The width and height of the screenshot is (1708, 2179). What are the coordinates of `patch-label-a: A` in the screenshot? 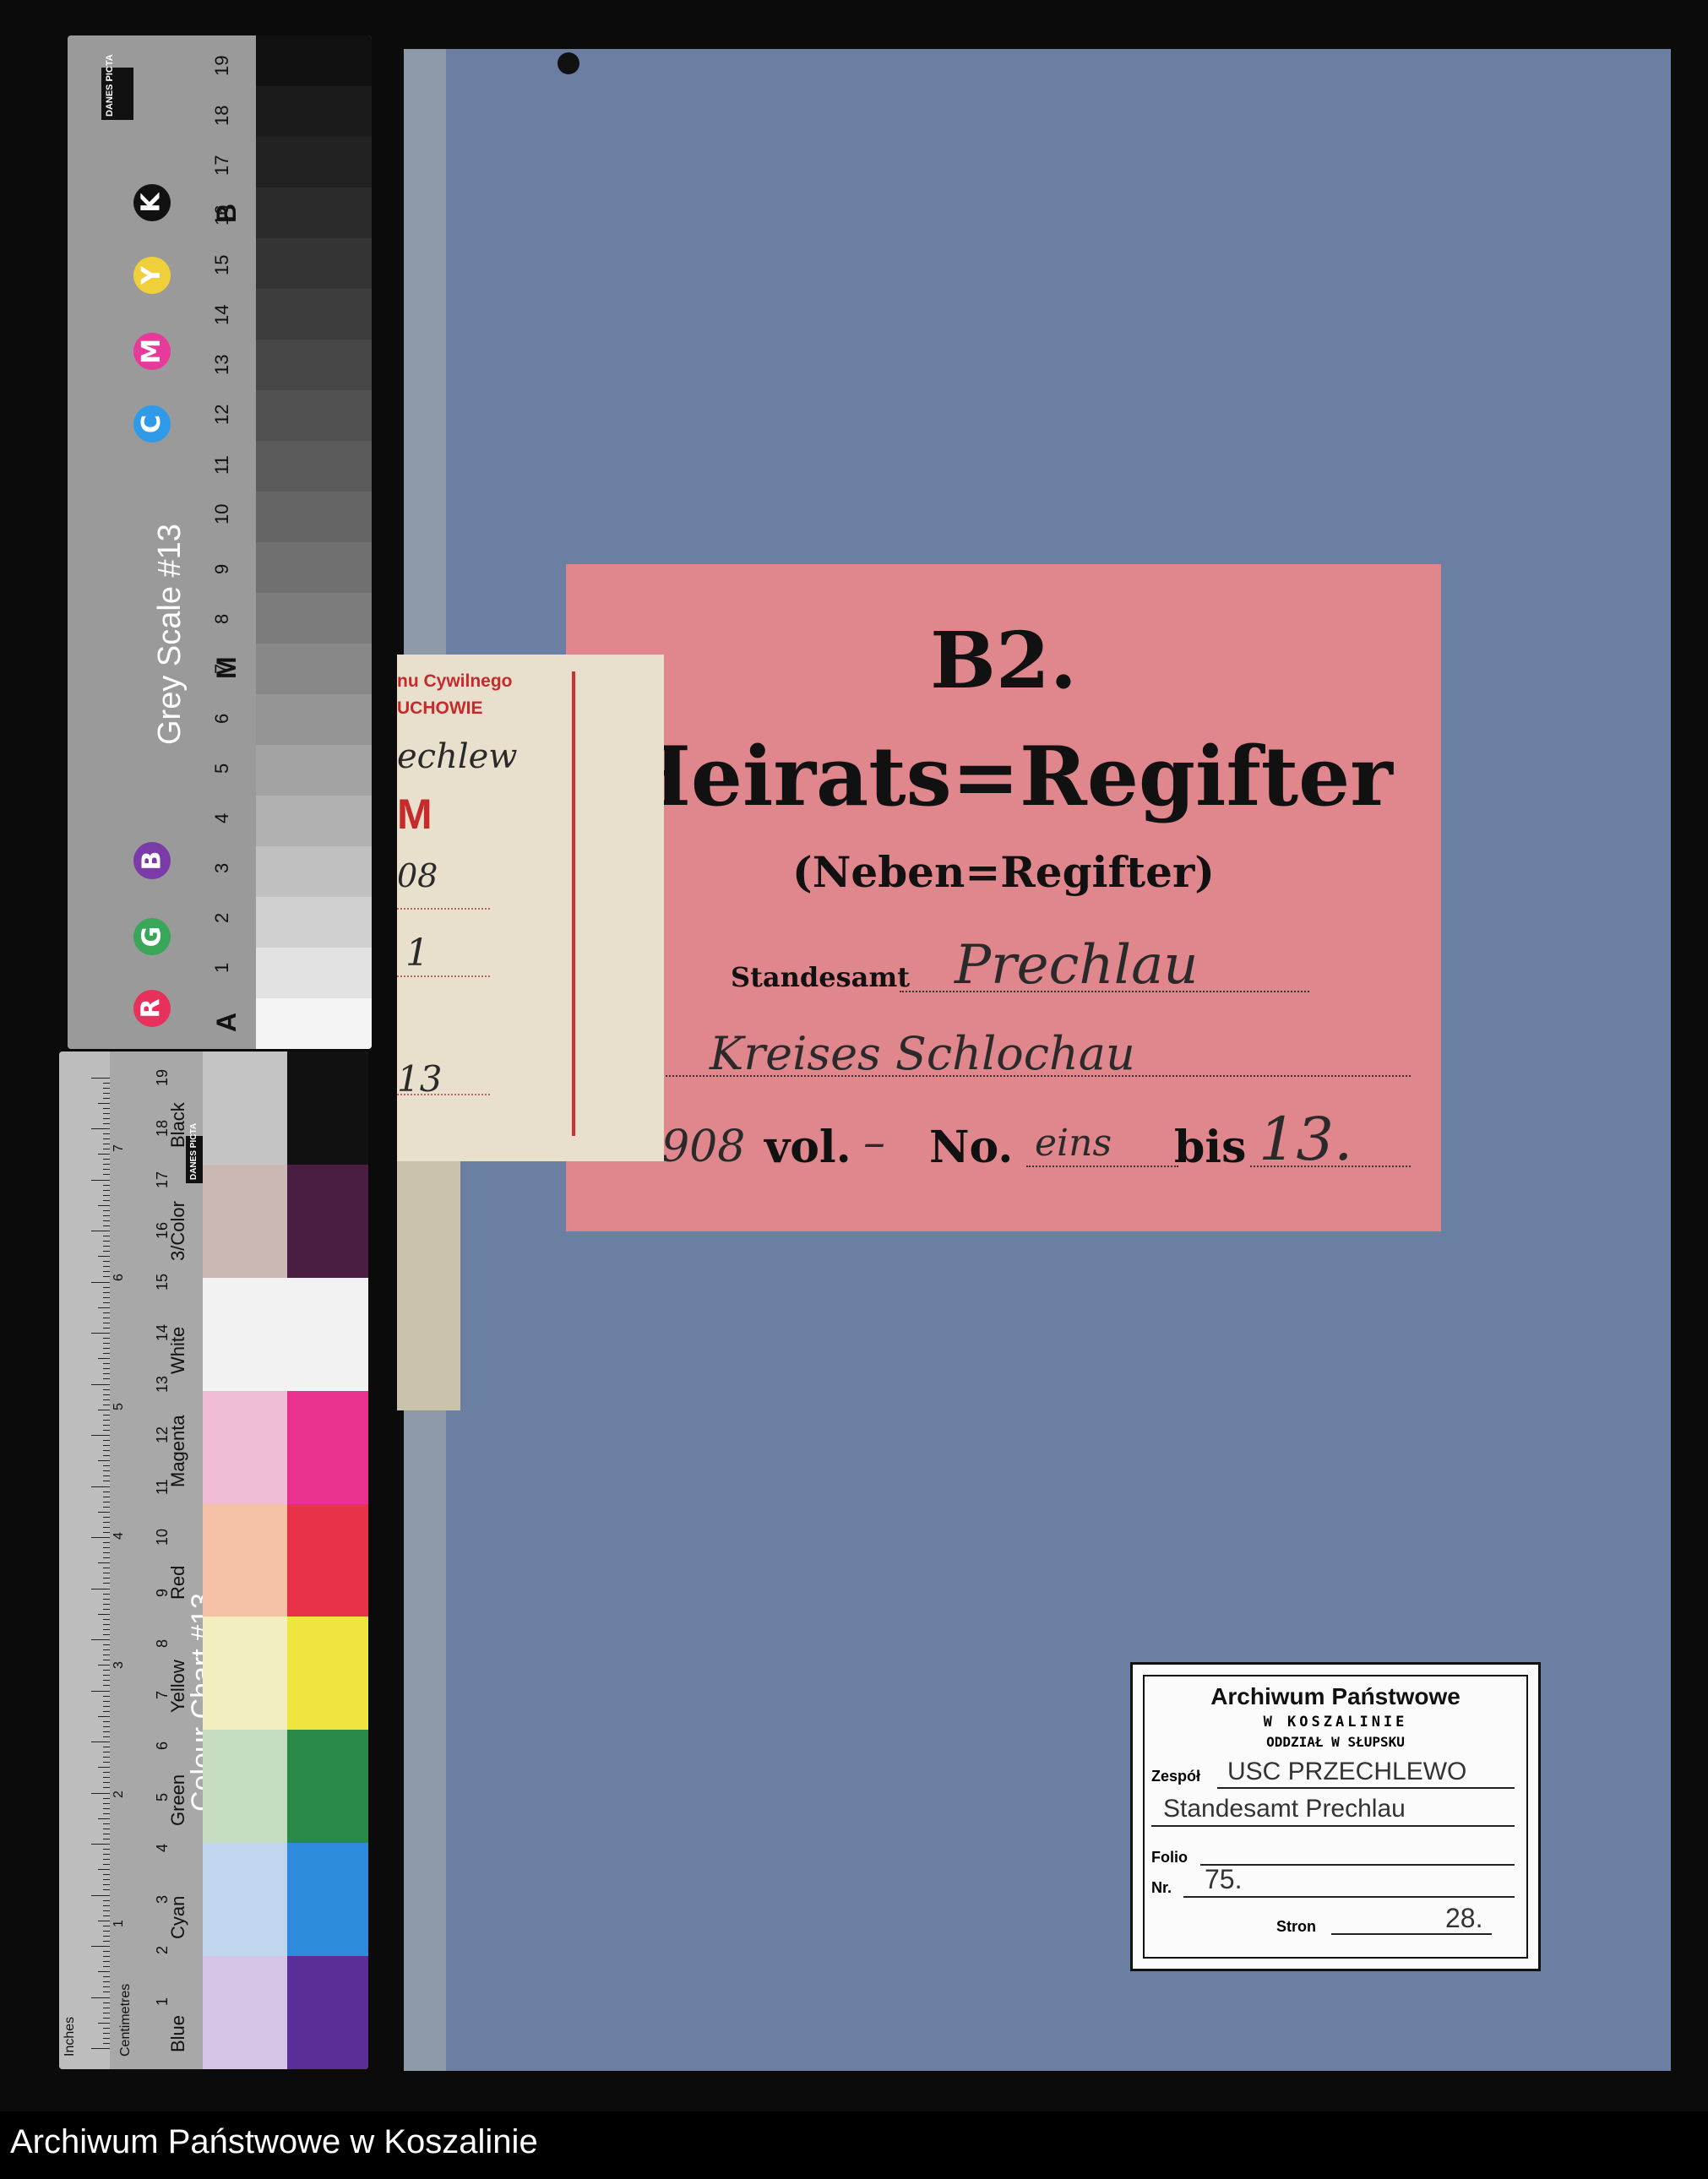 It's located at (227, 1022).